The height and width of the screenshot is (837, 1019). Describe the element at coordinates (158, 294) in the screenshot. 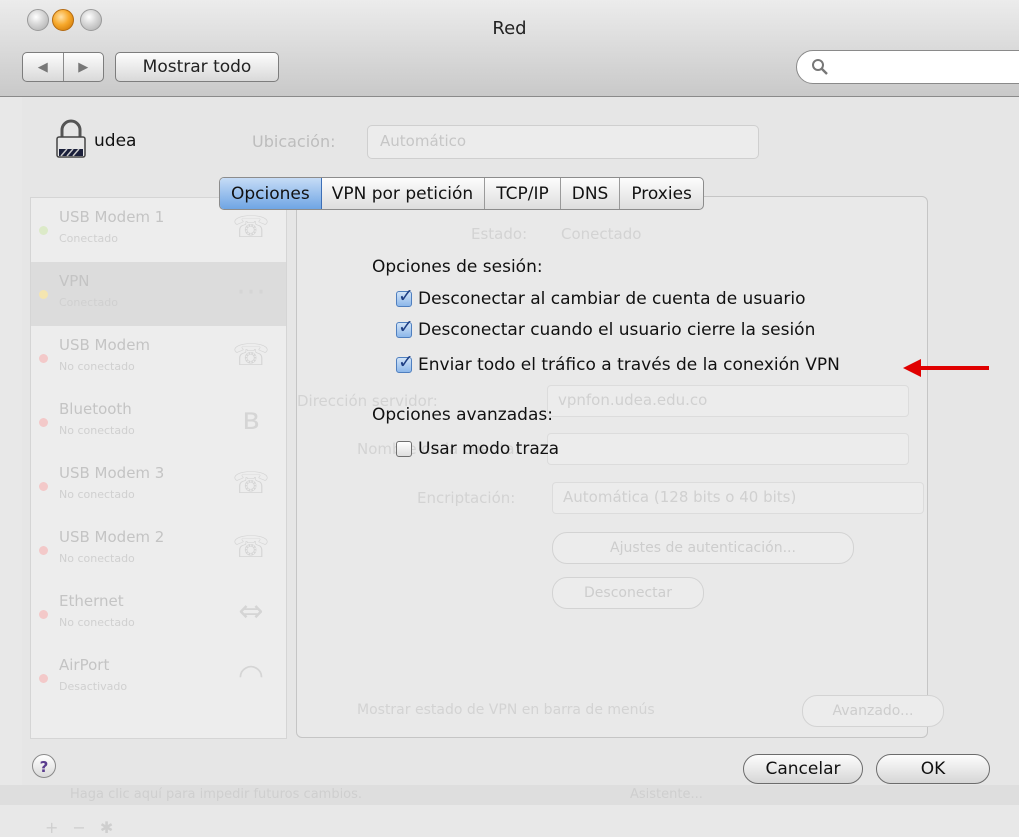

I see `service-item: VPN Conectado ⋯` at that location.